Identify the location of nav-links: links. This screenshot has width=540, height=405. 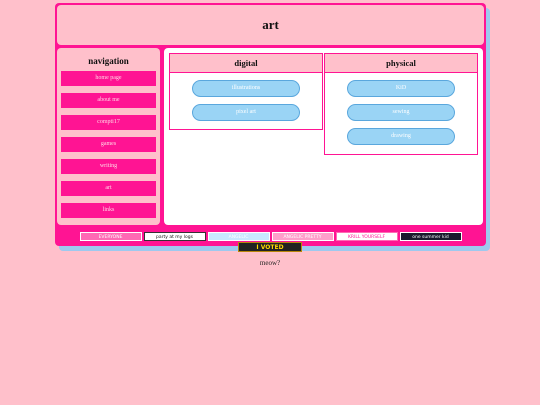
(108, 210).